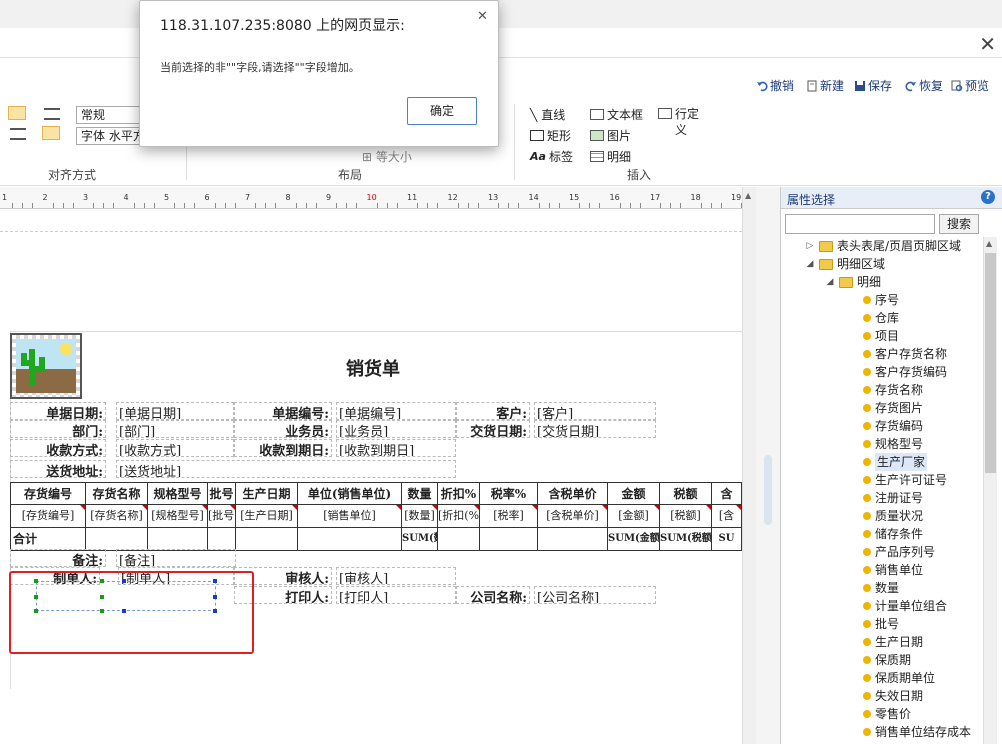  What do you see at coordinates (810, 246) in the screenshot?
I see `expand-toggle-icon: ▷` at bounding box center [810, 246].